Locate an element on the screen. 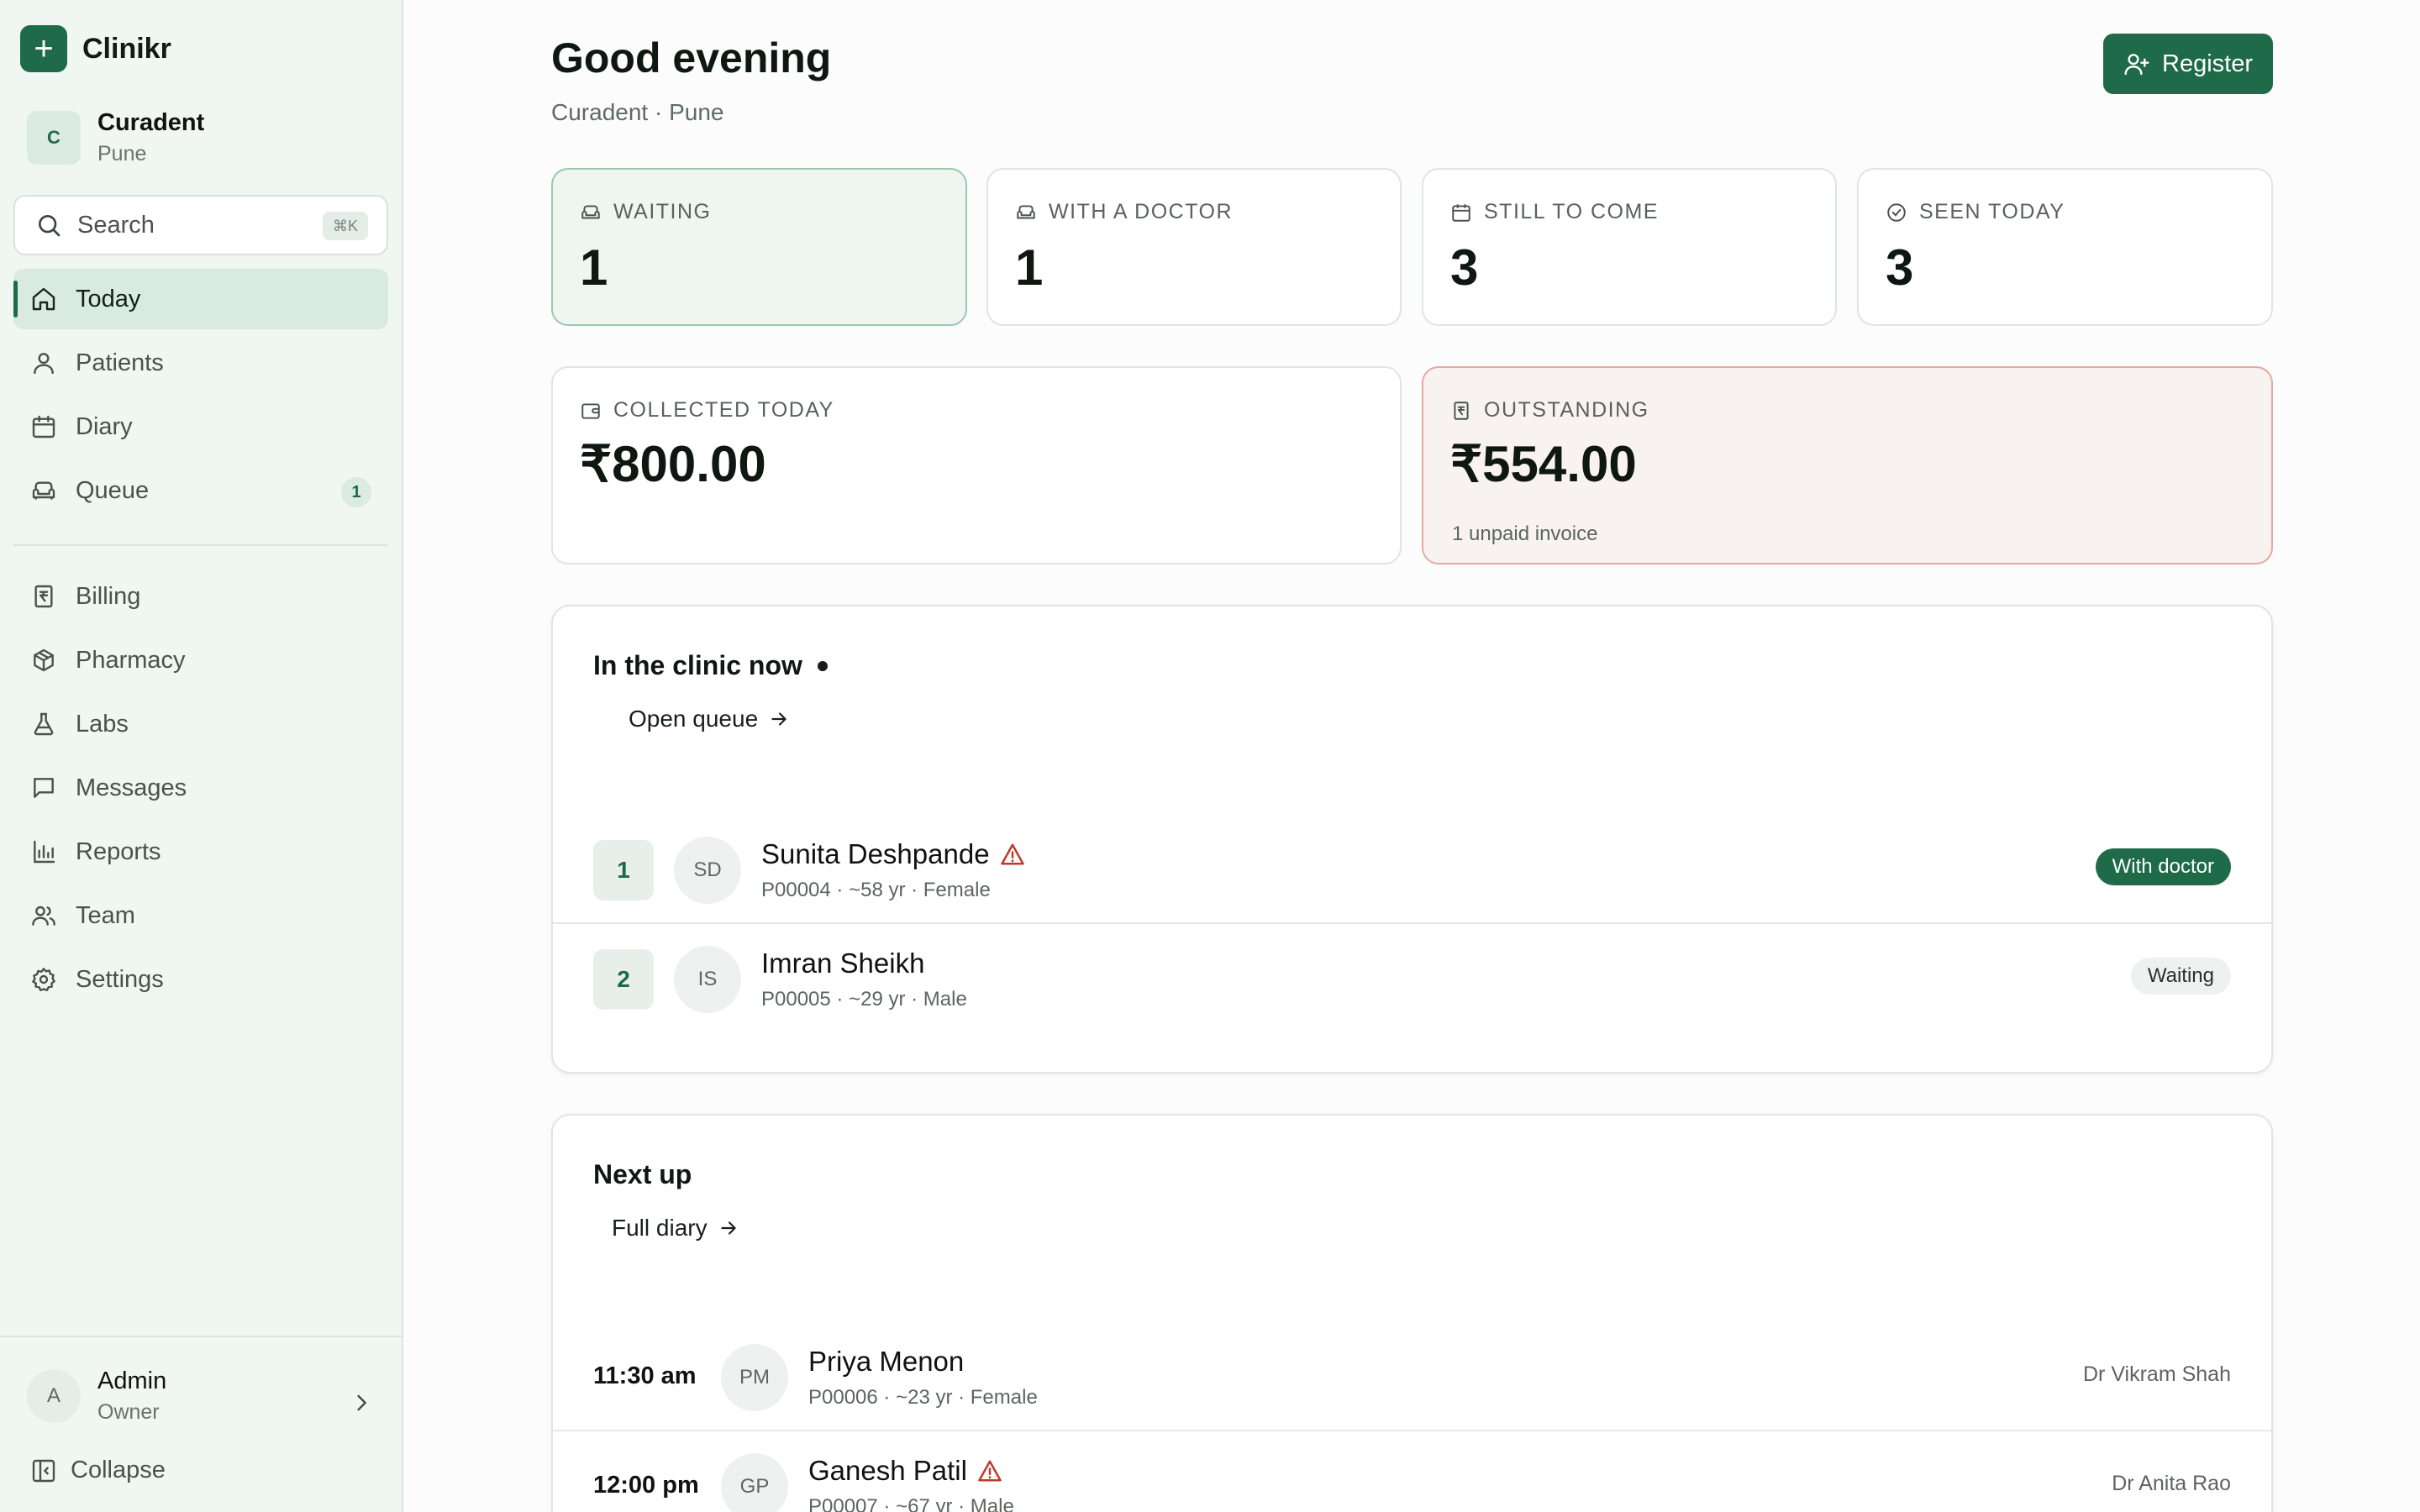  patient-name-text: Sunita Deshpande is located at coordinates (875, 853).